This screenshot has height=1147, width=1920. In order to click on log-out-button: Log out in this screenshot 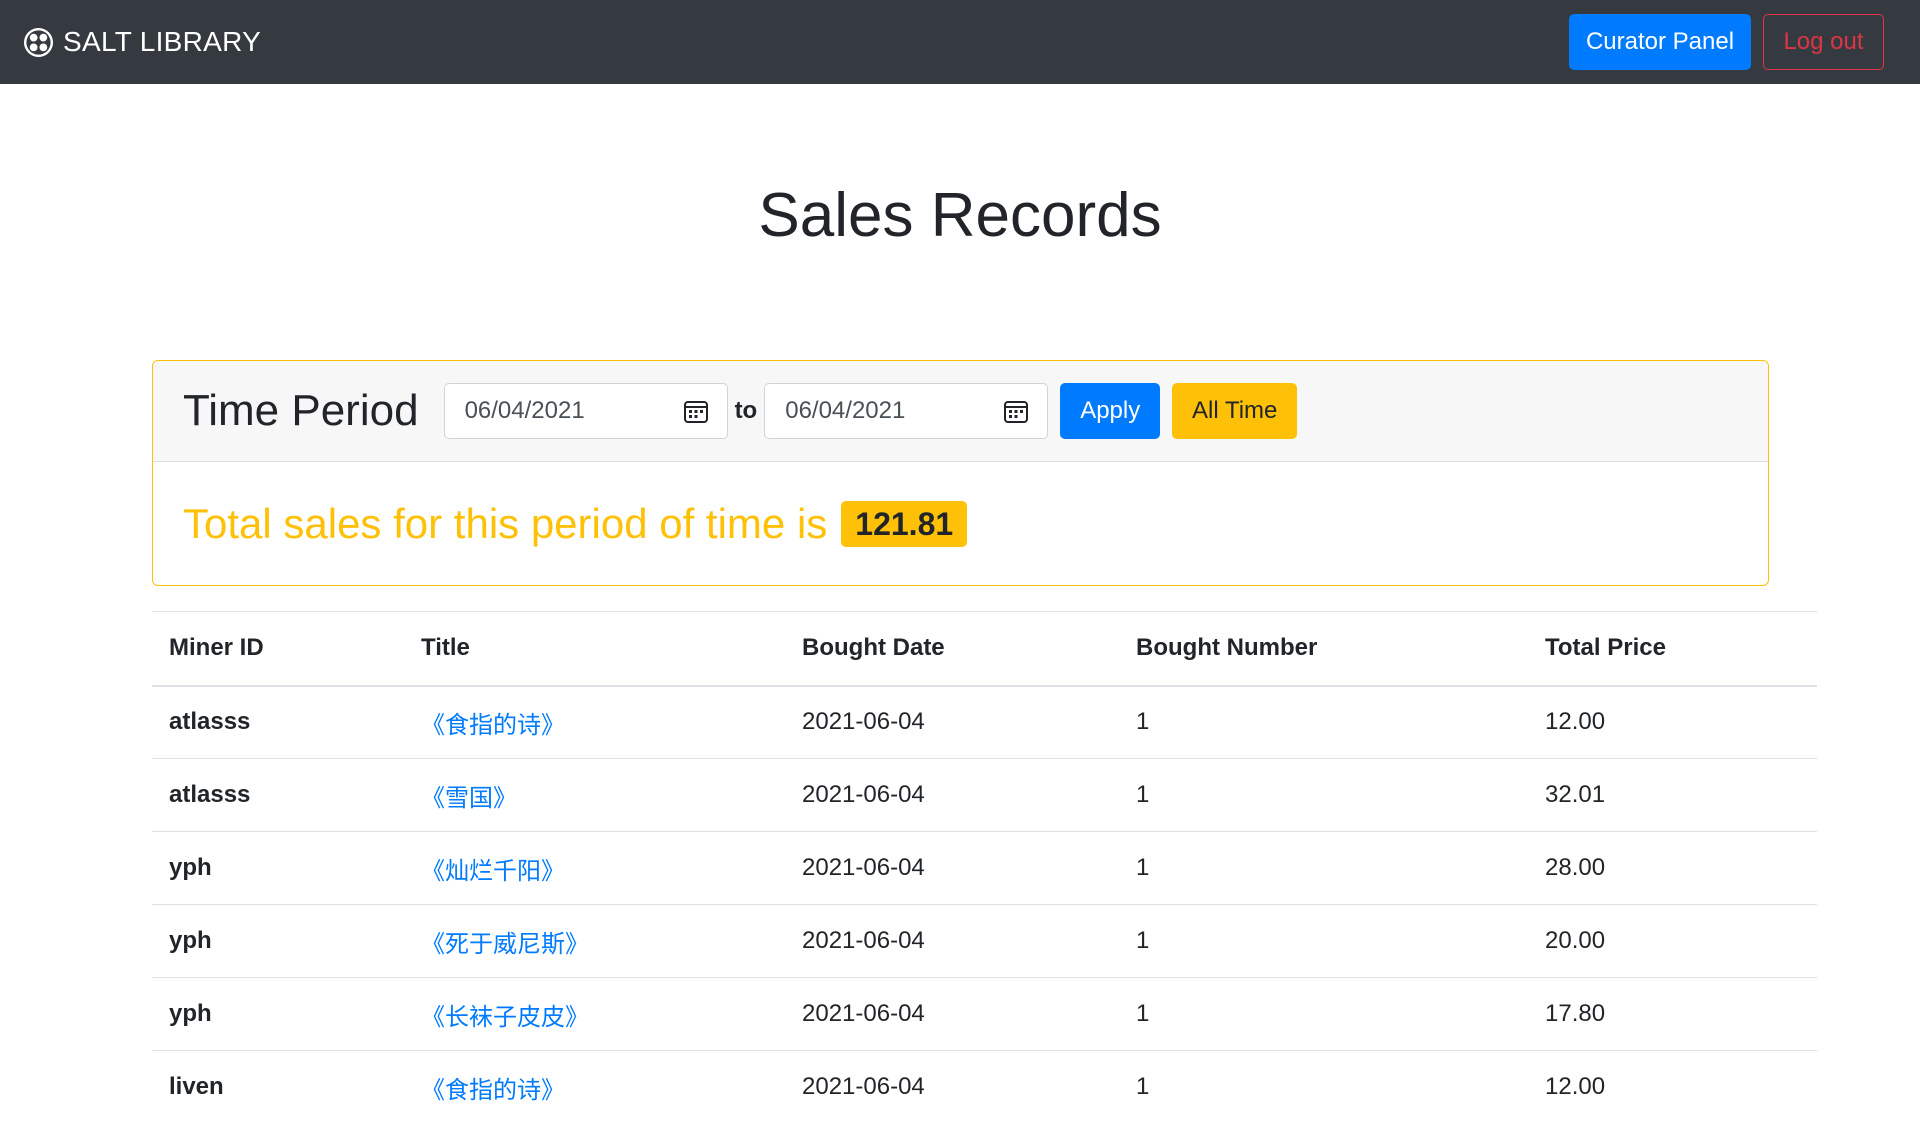, I will do `click(1823, 42)`.